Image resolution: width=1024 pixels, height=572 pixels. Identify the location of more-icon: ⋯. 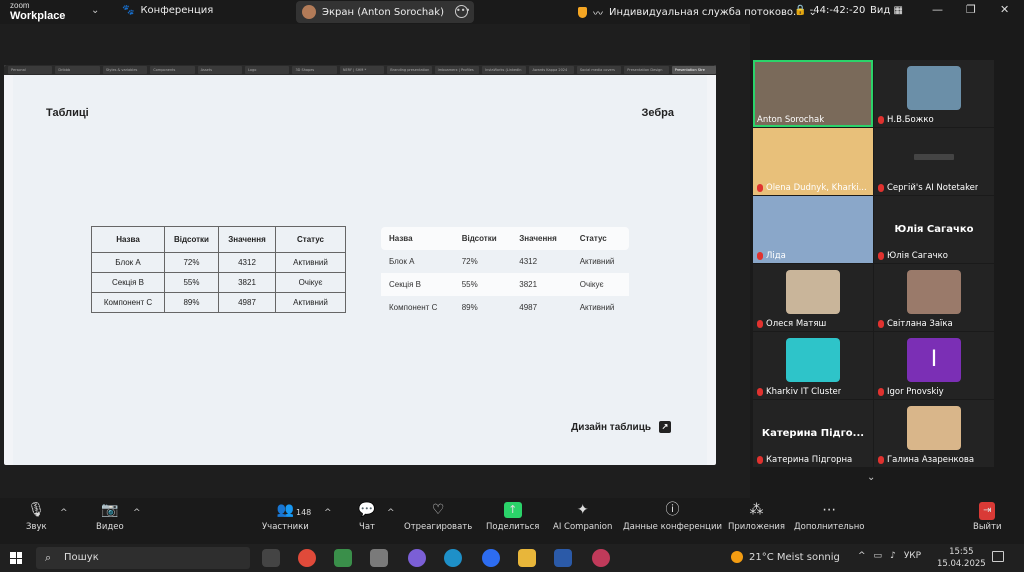
(829, 510).